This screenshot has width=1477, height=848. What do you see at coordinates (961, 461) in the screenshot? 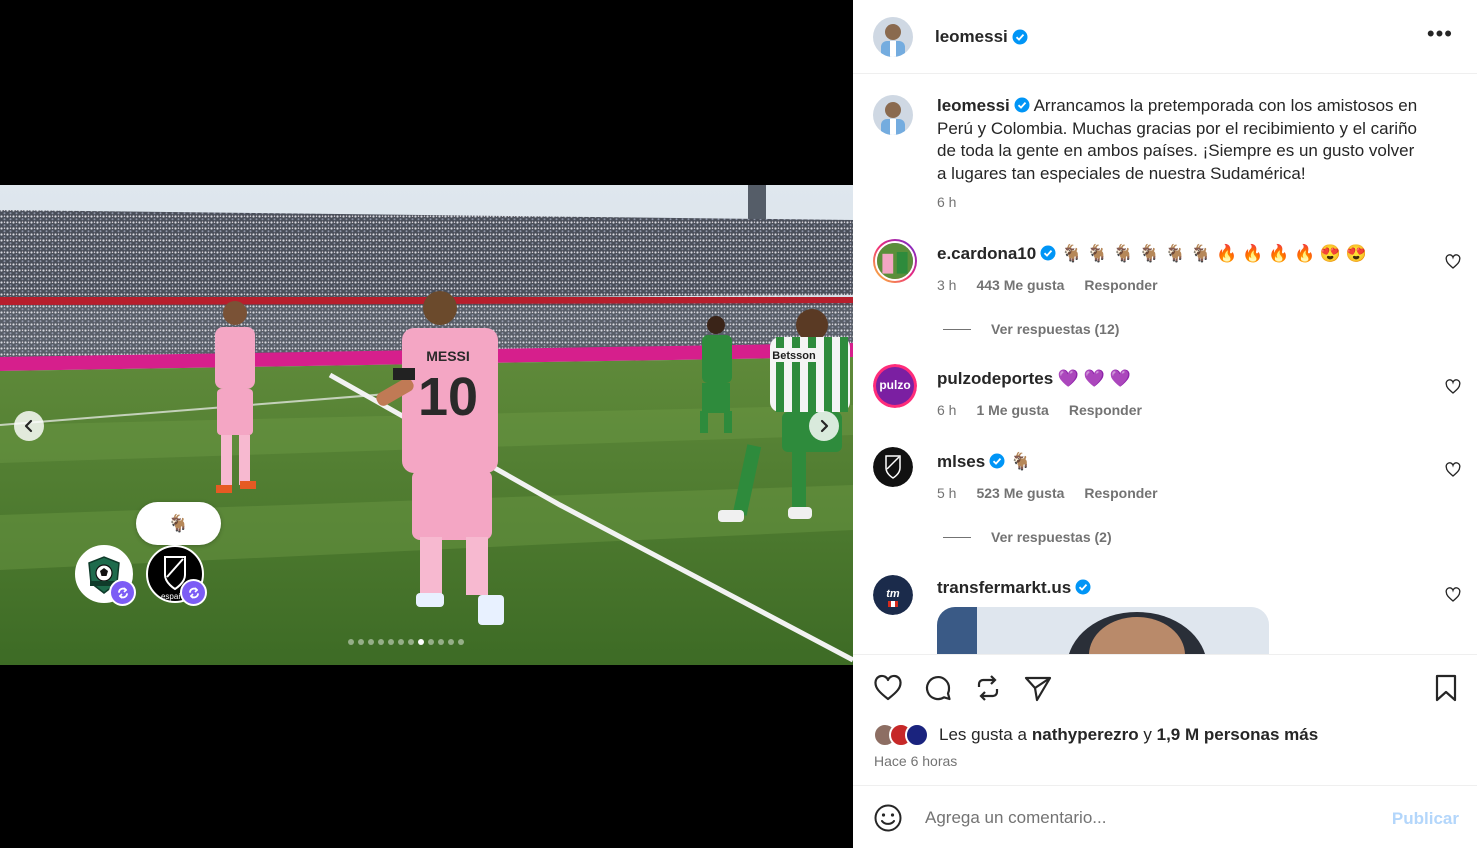
I see `commenter-username: mlses` at bounding box center [961, 461].